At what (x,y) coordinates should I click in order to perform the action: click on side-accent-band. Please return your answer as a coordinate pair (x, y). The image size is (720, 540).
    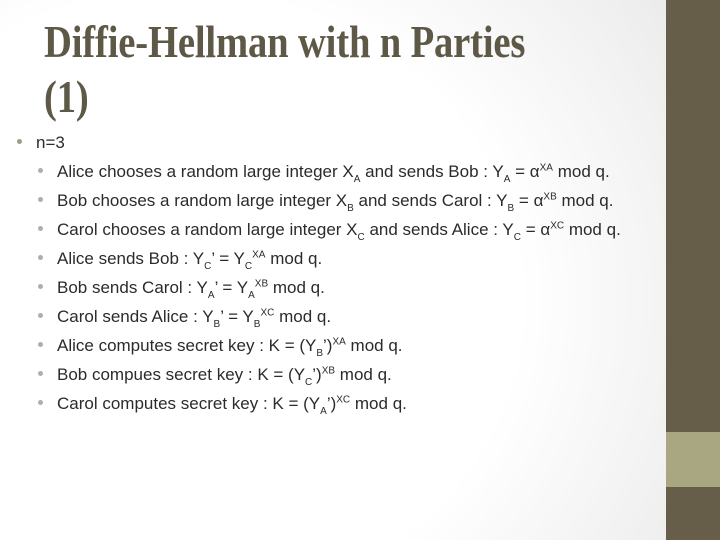
    Looking at the image, I should click on (693, 459).